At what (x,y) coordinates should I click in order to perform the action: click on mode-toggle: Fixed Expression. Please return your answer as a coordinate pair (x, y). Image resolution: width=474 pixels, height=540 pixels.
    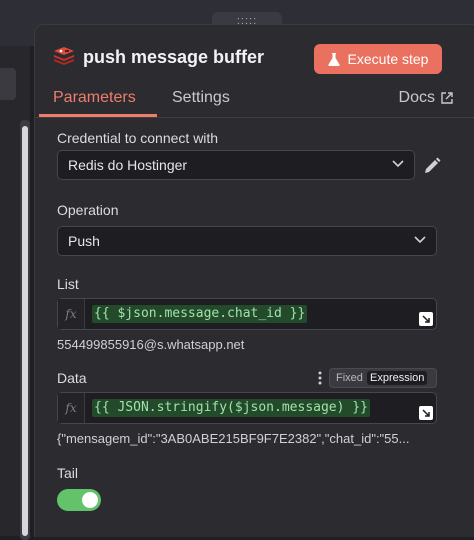
    Looking at the image, I should click on (383, 378).